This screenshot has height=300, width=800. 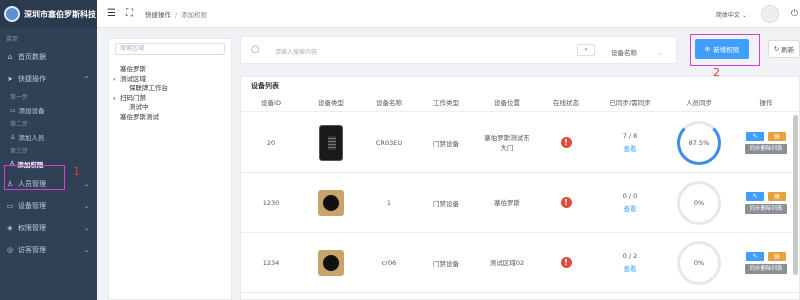 What do you see at coordinates (48, 228) in the screenshot?
I see `sidebar-item-permissions: ◈ 权限管理 ⌄` at bounding box center [48, 228].